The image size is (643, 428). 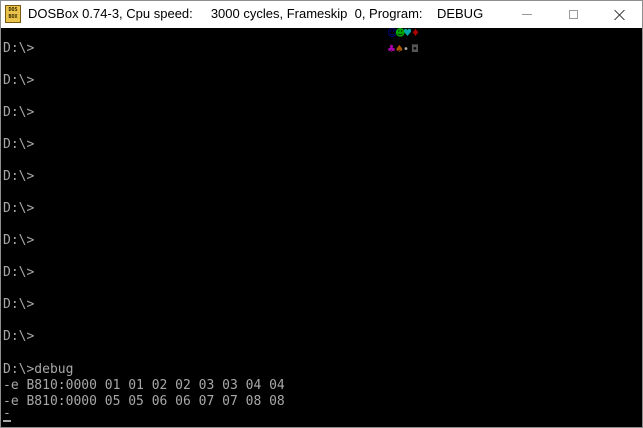 I want to click on maximize-icon, so click(x=573, y=14).